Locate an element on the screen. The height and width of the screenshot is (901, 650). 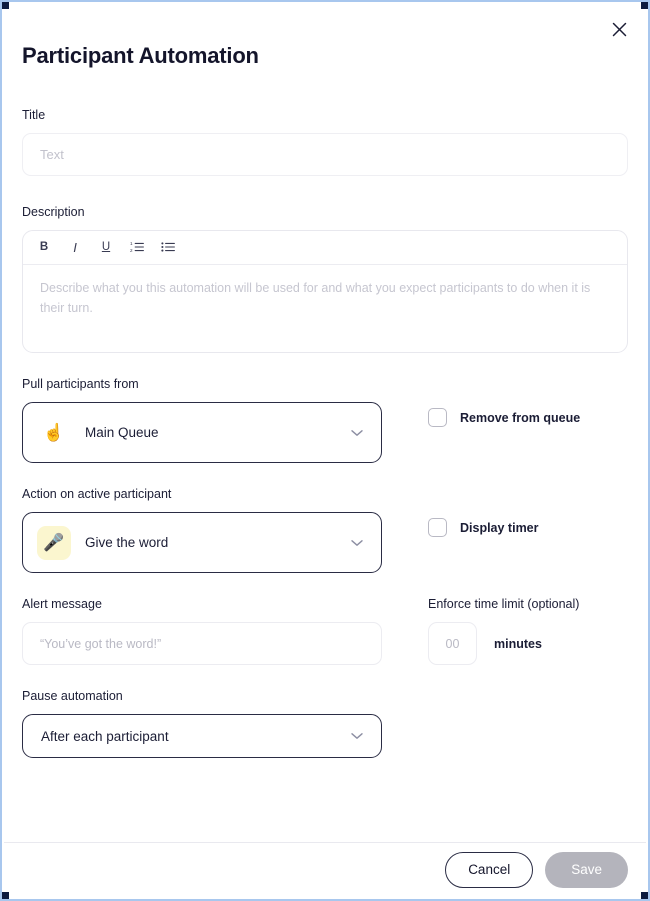
ordered-list-button: 1 2 is located at coordinates (137, 248).